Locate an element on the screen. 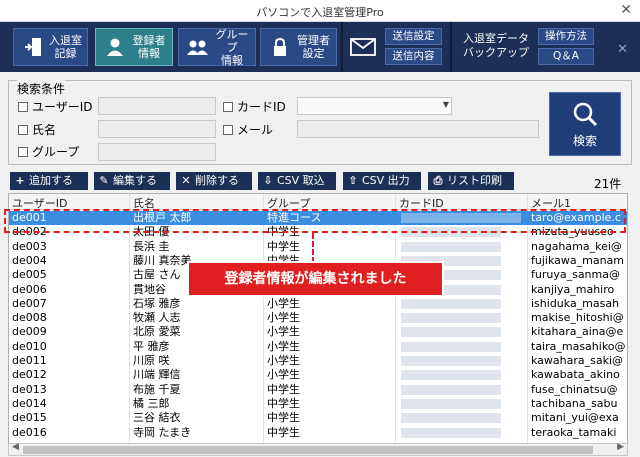  qa-button: Q＆A is located at coordinates (566, 56).